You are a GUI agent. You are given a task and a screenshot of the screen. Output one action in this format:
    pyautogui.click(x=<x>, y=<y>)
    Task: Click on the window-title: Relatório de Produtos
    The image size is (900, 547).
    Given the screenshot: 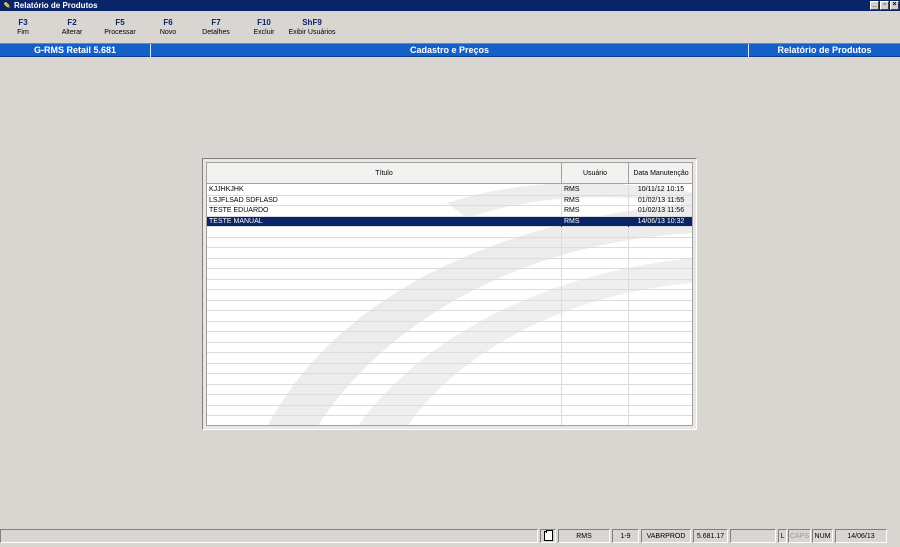 What is the action you would take?
    pyautogui.click(x=56, y=5)
    